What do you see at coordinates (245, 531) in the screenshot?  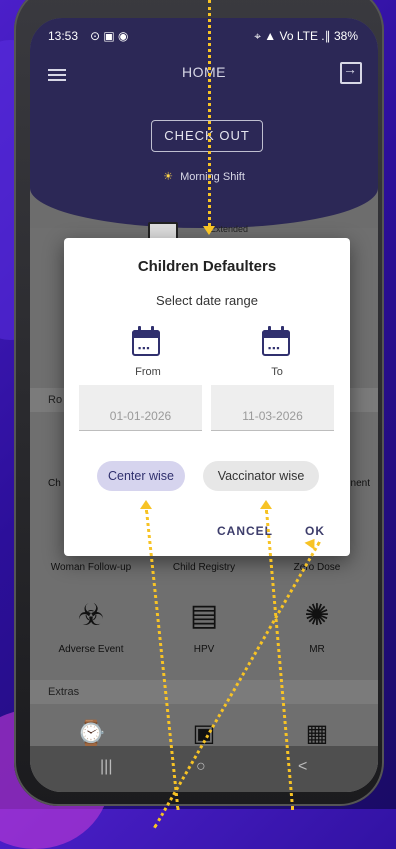 I see `cancel-button: CANCEL` at bounding box center [245, 531].